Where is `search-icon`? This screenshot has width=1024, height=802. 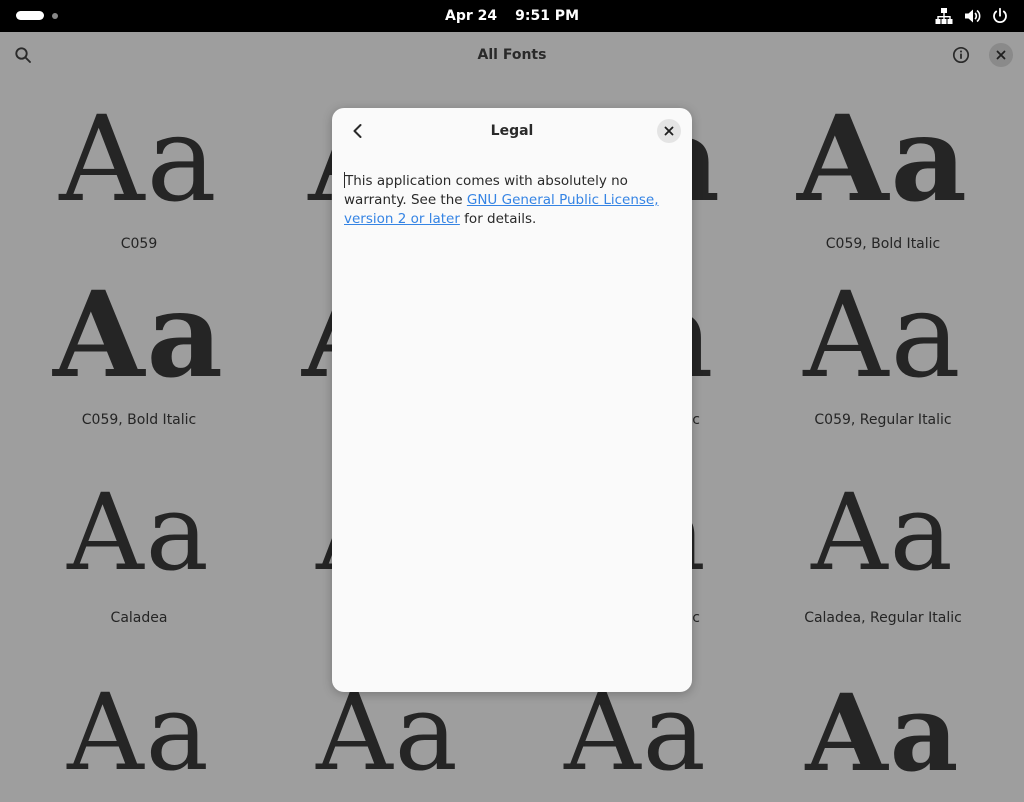 search-icon is located at coordinates (23, 55).